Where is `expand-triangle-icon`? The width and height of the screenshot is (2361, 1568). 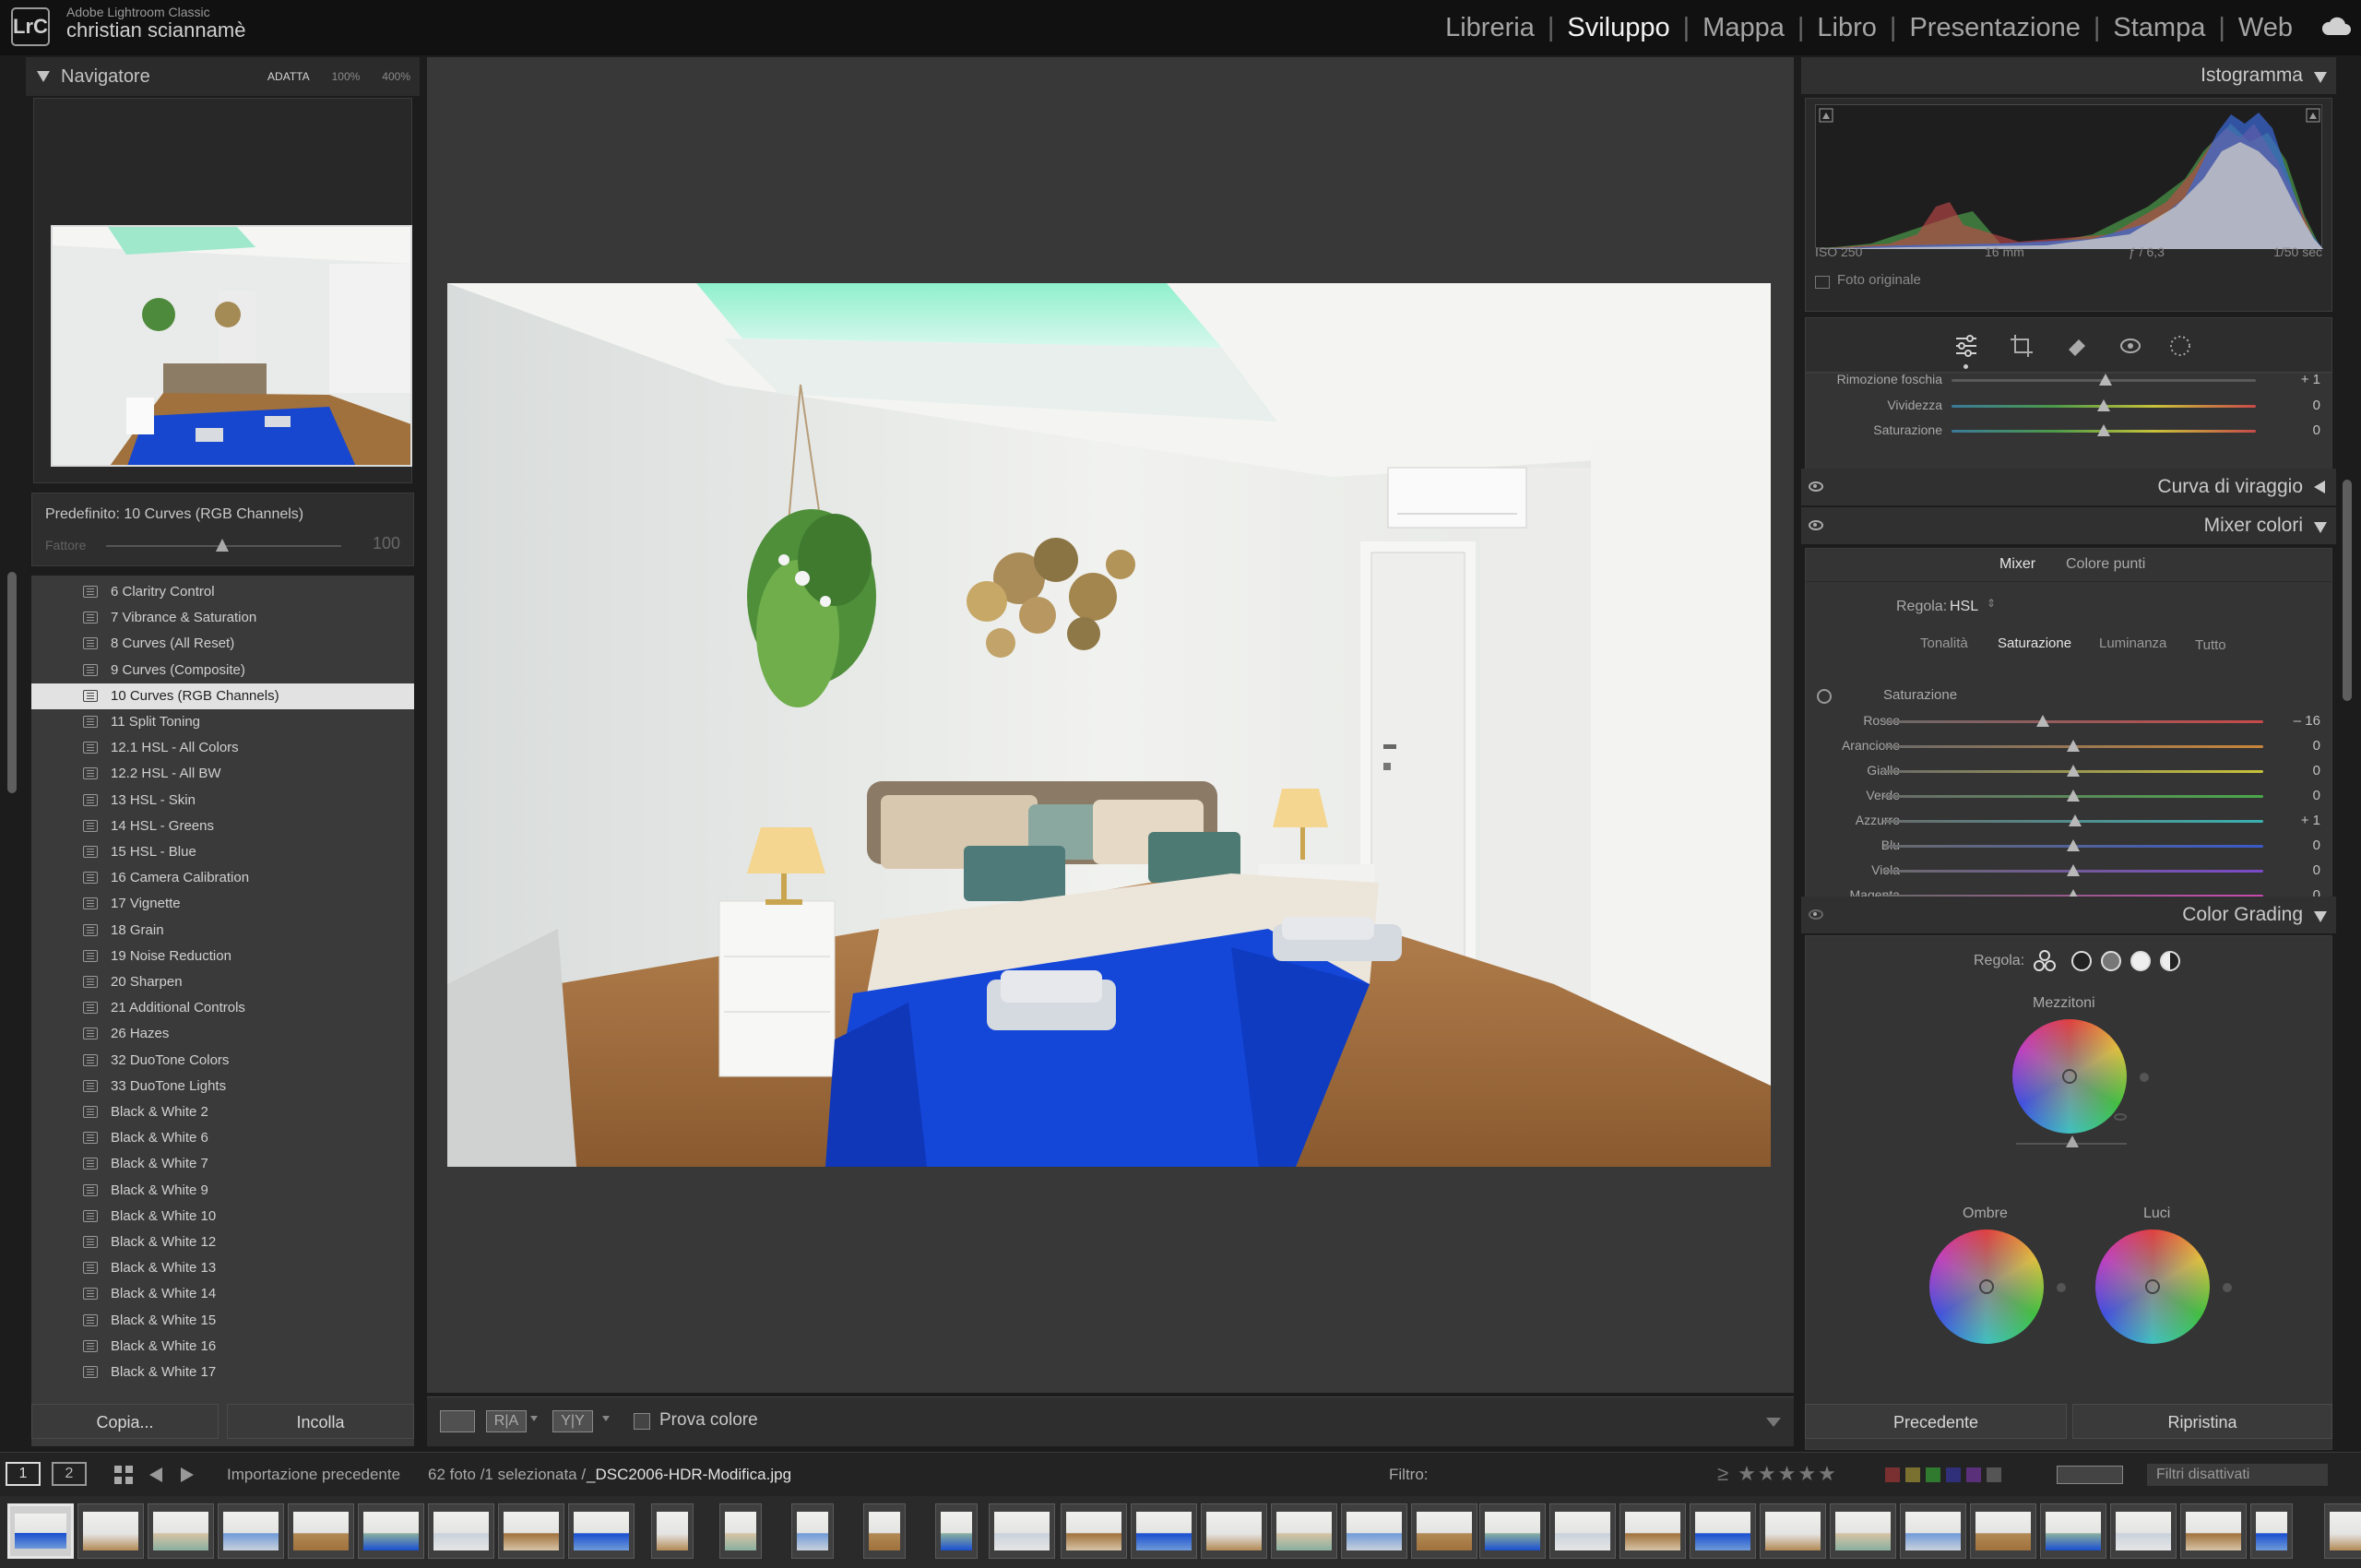
expand-triangle-icon is located at coordinates (2319, 487).